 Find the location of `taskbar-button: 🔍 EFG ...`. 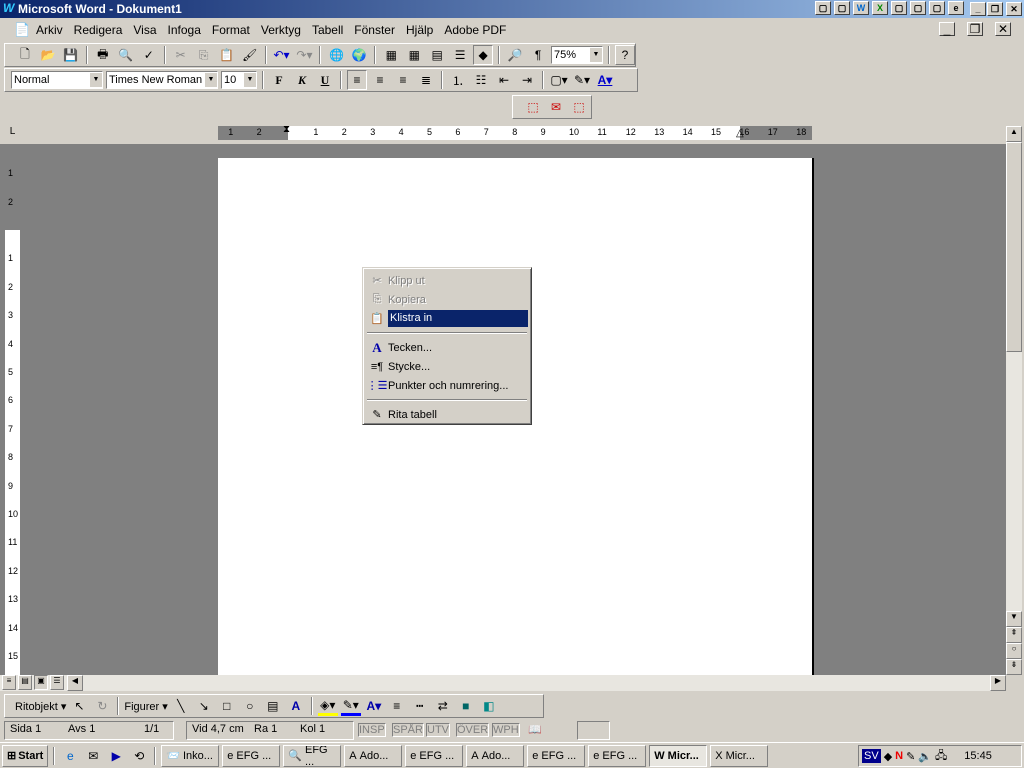

taskbar-button: 🔍 EFG ... is located at coordinates (312, 755).